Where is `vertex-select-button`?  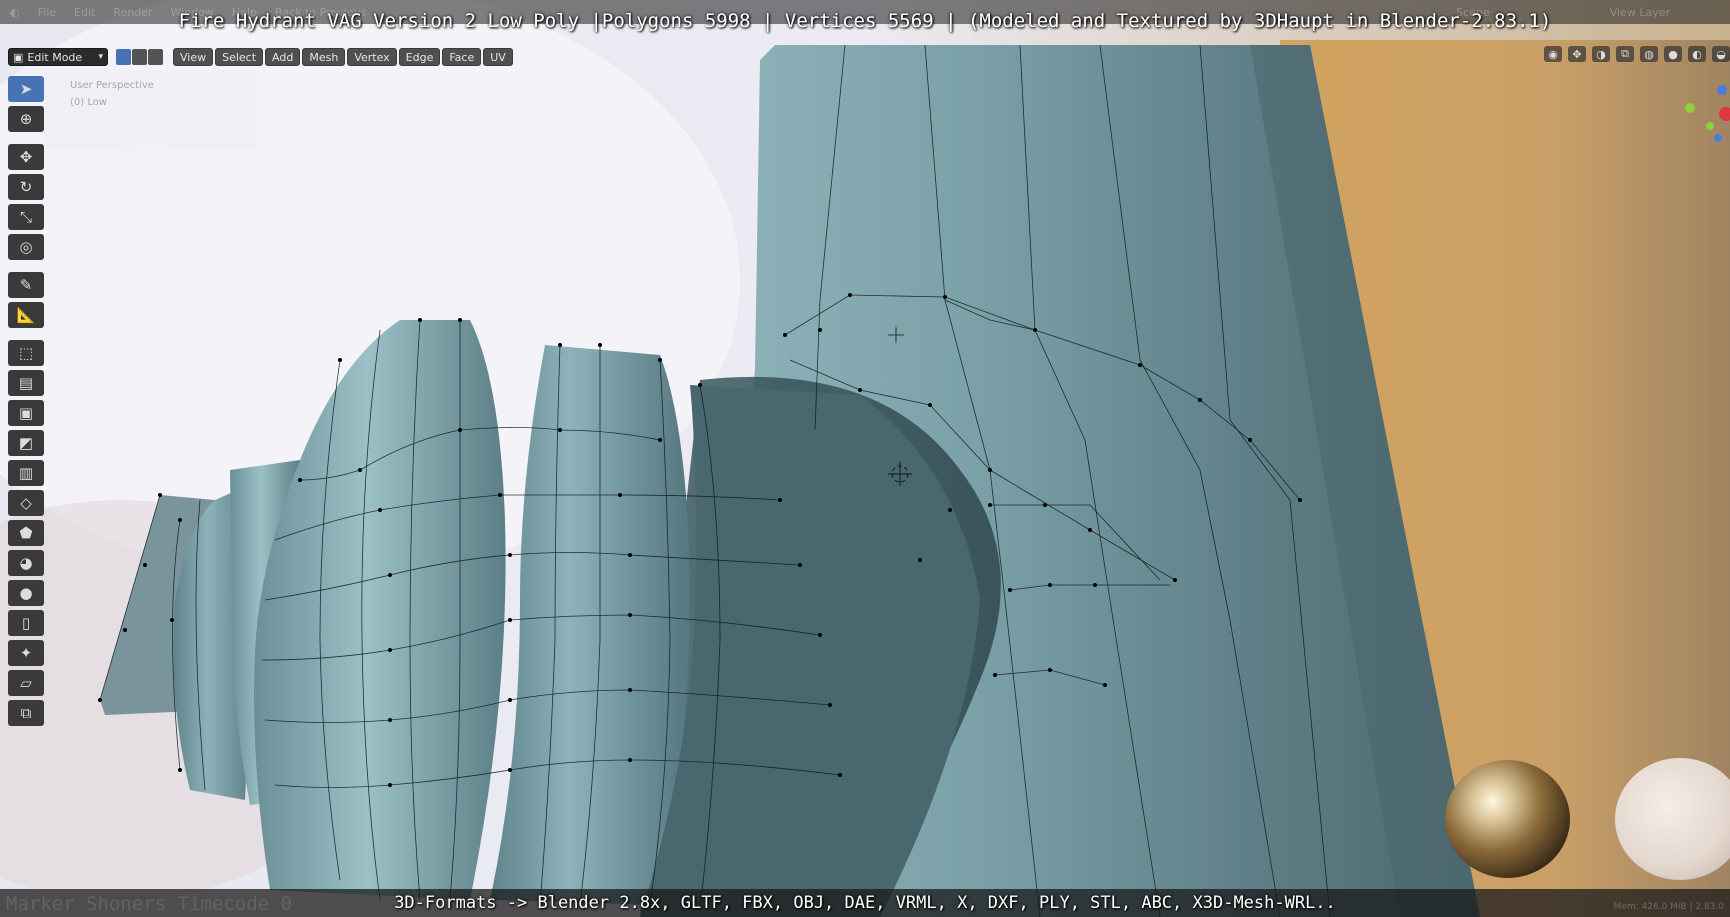 vertex-select-button is located at coordinates (123, 57).